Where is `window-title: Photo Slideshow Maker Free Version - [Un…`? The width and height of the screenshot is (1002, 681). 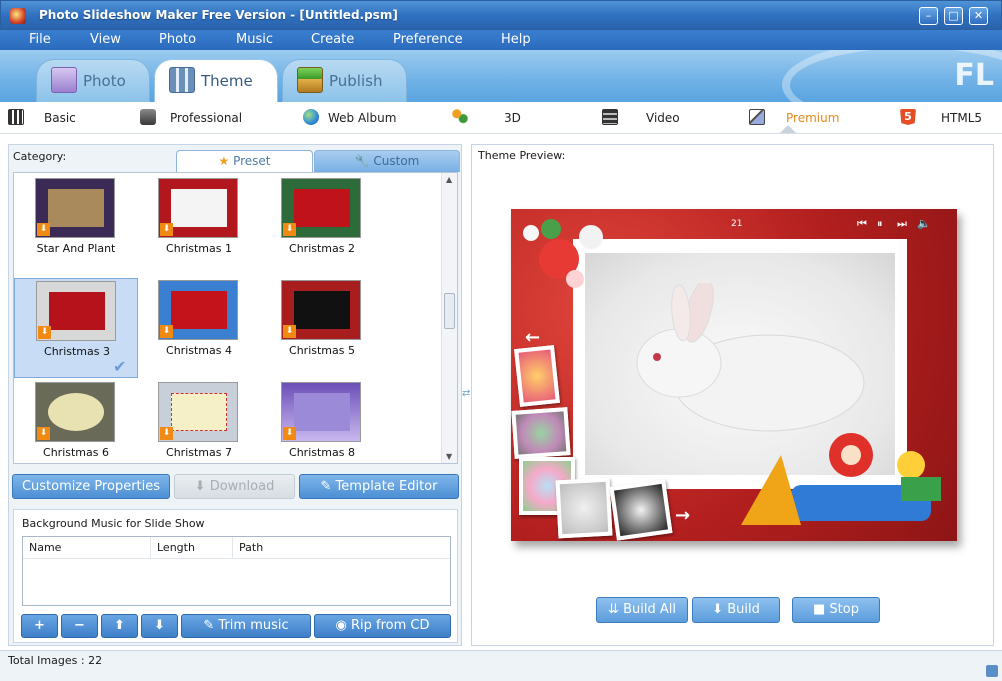 window-title: Photo Slideshow Maker Free Version - [Un… is located at coordinates (218, 15).